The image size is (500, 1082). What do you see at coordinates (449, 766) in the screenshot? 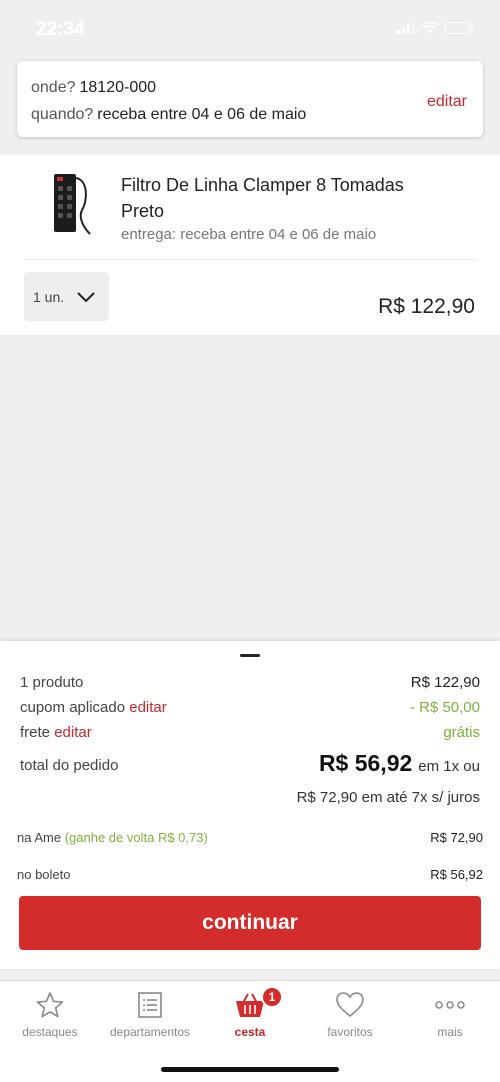
I see `order-total-suffix: em 1x ou` at bounding box center [449, 766].